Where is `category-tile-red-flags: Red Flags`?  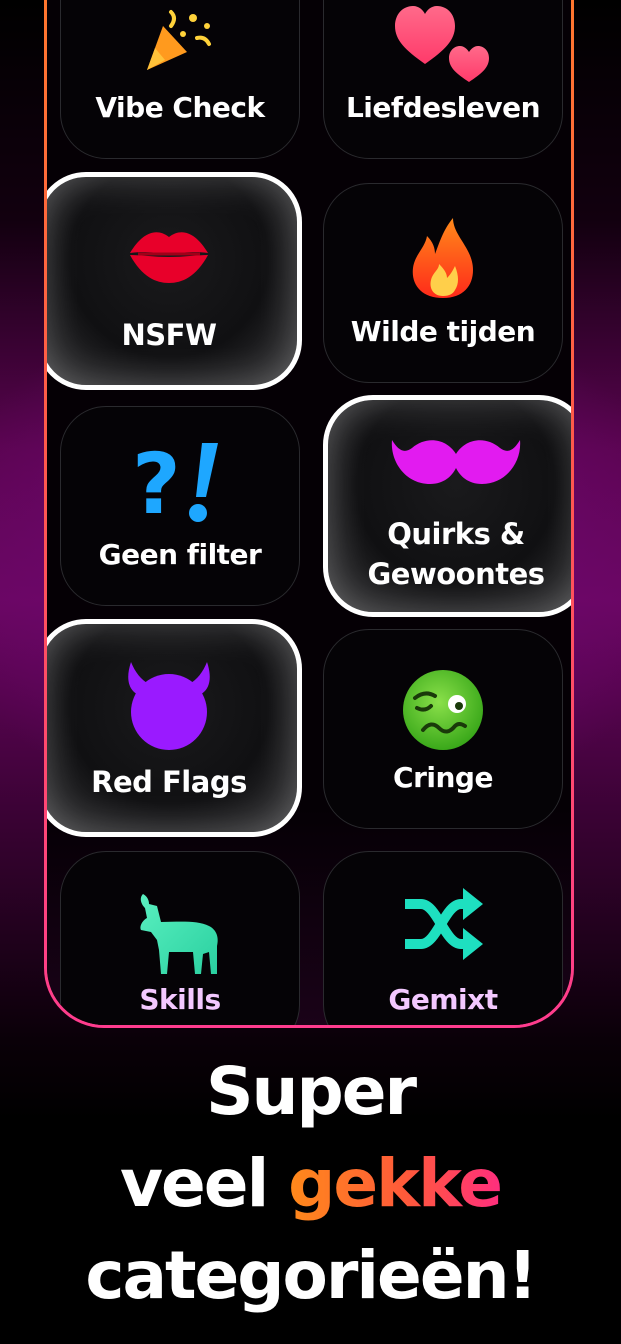 category-tile-red-flags: Red Flags is located at coordinates (174, 728).